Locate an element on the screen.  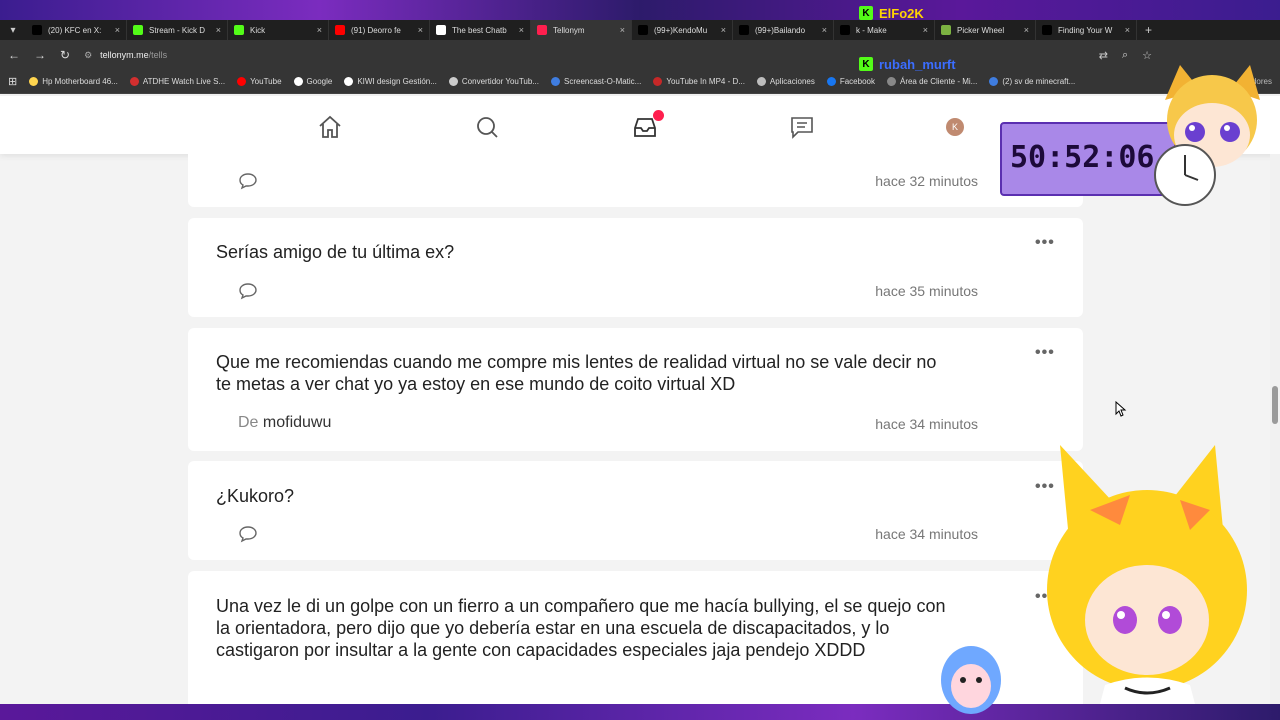
tell-question: ¿Kukoro? is located at coordinates (255, 496).